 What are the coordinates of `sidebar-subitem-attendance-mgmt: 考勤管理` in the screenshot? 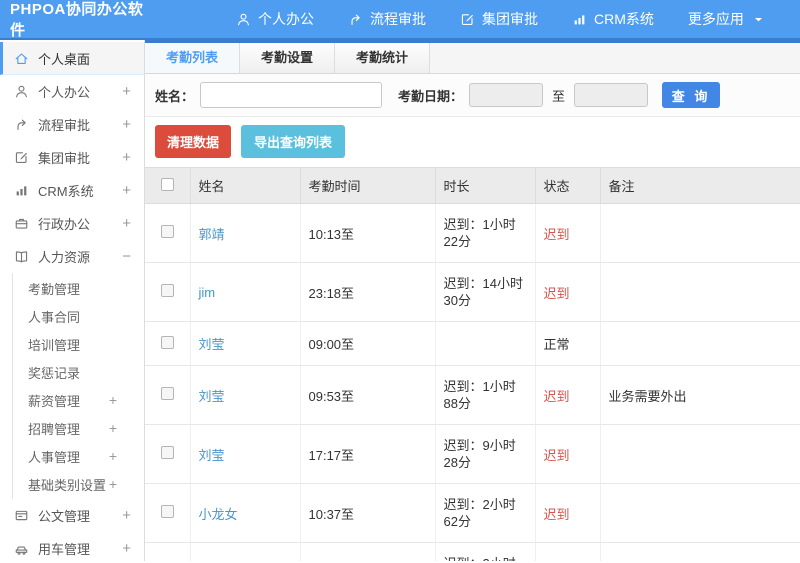 It's located at (78, 288).